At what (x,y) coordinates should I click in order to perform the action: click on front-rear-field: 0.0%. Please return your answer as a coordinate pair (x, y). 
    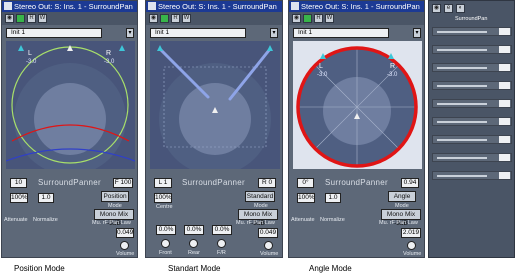
    Looking at the image, I should click on (222, 230).